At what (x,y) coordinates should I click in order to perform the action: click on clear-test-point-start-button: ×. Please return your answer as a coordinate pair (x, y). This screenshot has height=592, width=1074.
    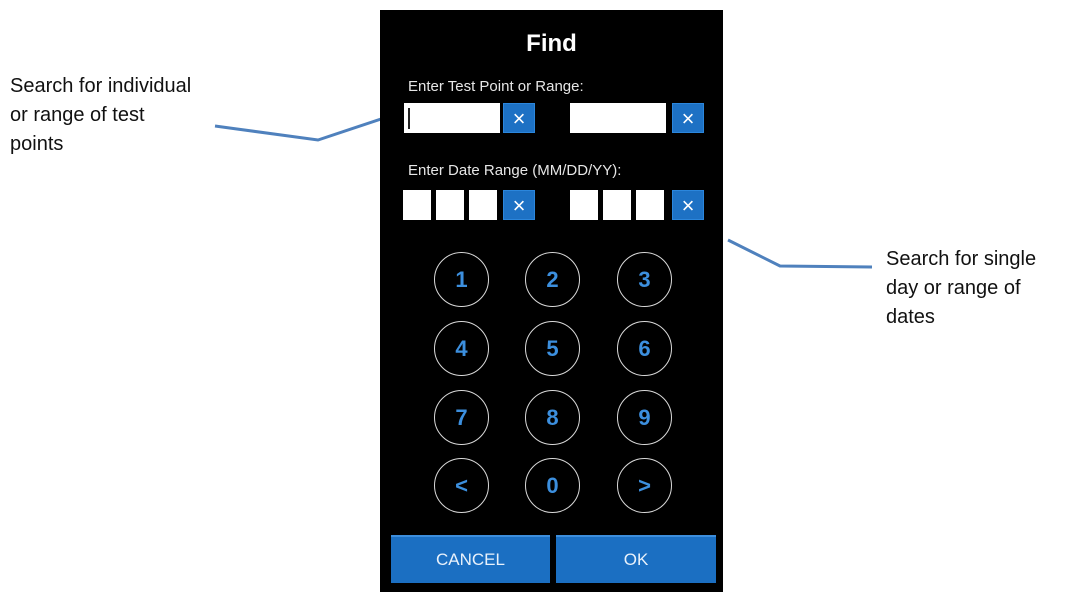
    Looking at the image, I should click on (519, 118).